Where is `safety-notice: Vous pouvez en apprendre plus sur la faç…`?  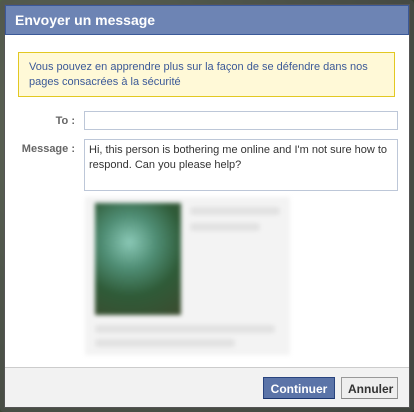 safety-notice: Vous pouvez en apprendre plus sur la faç… is located at coordinates (206, 74).